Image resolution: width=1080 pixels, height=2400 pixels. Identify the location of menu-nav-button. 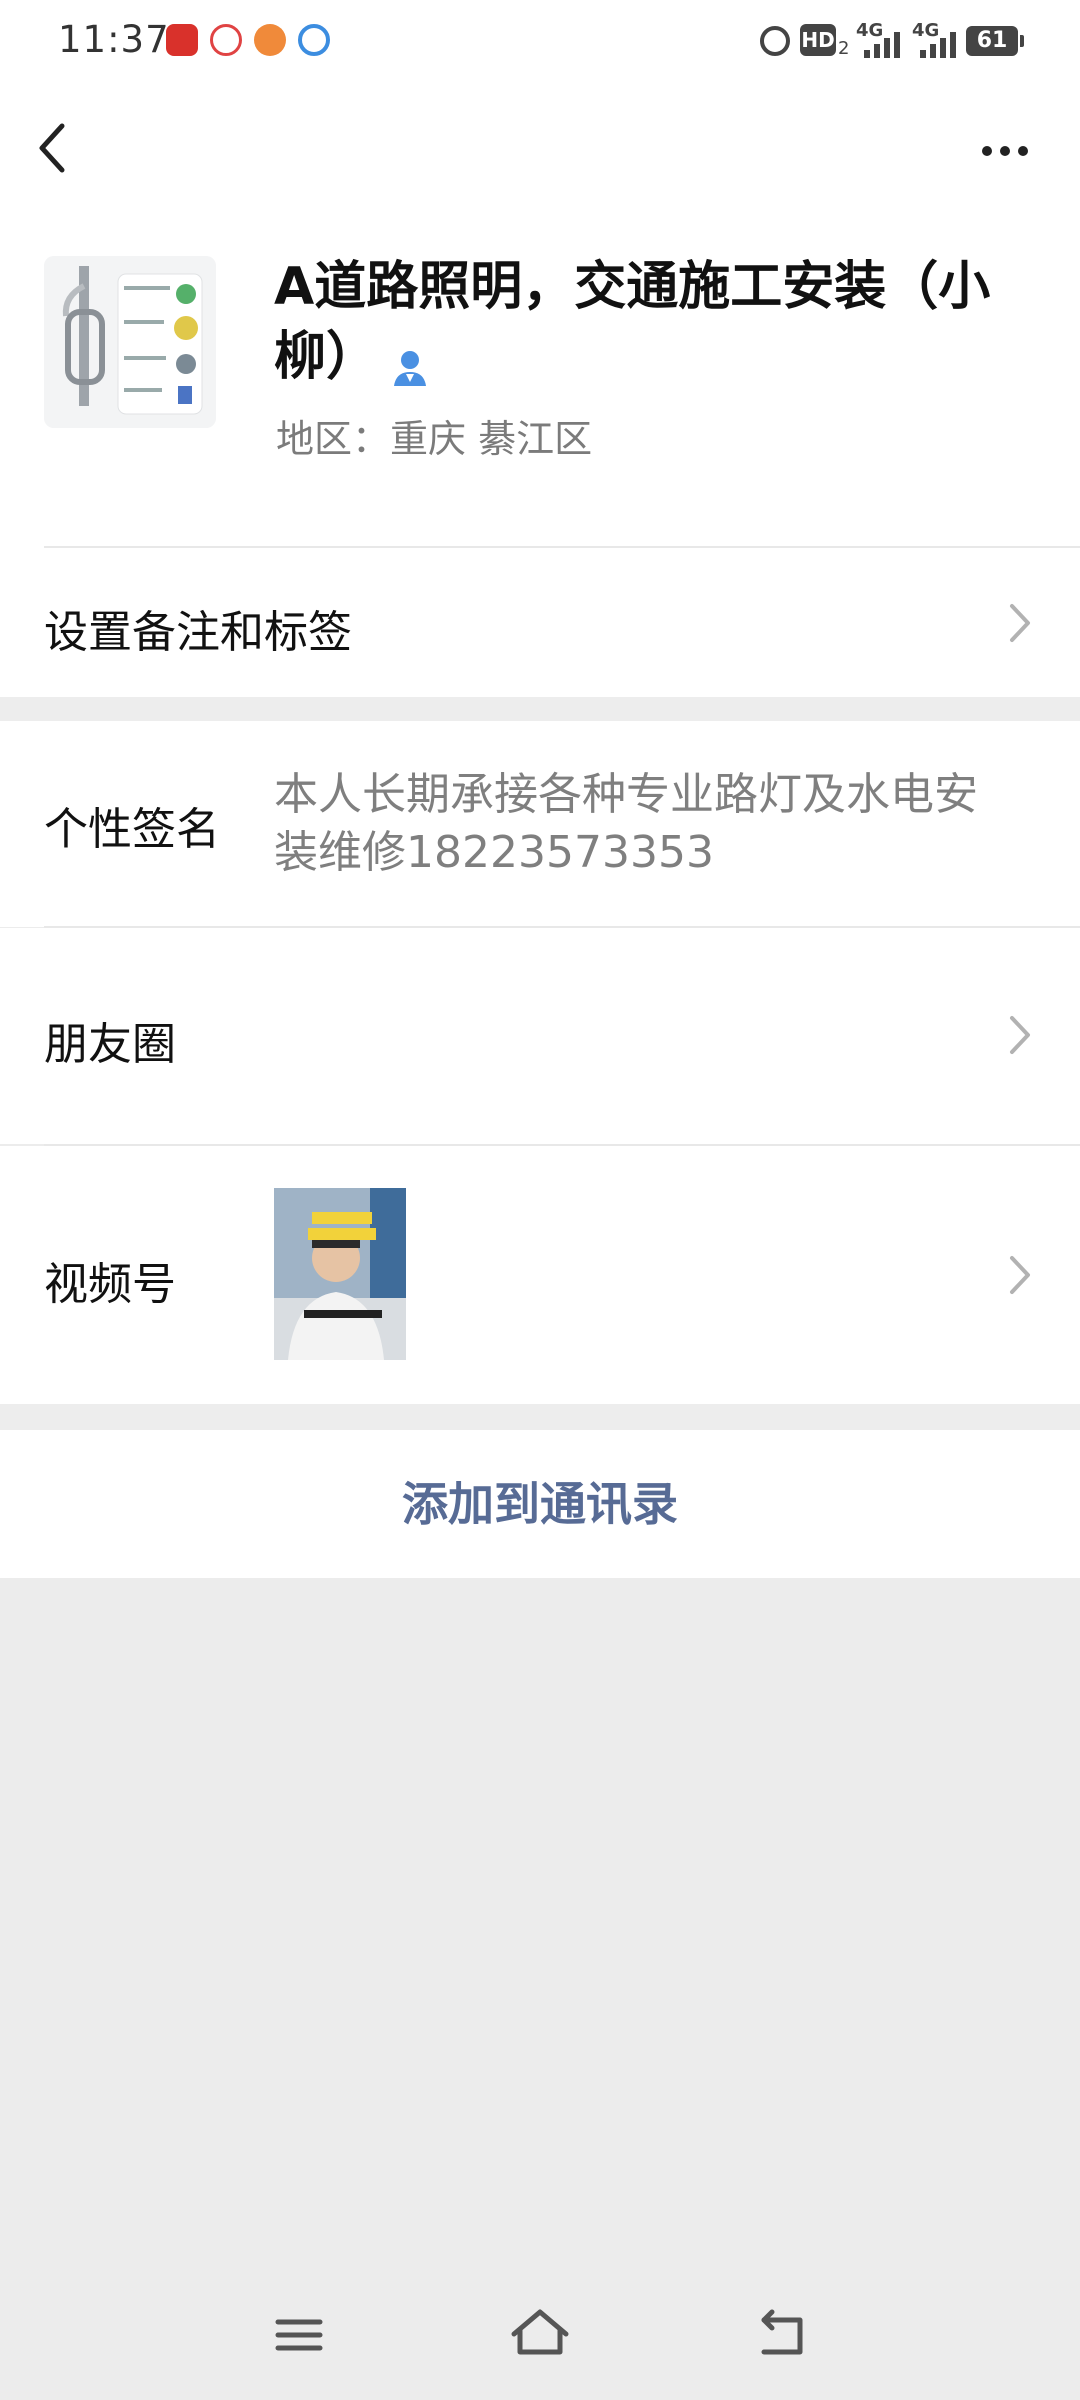
(300, 2335).